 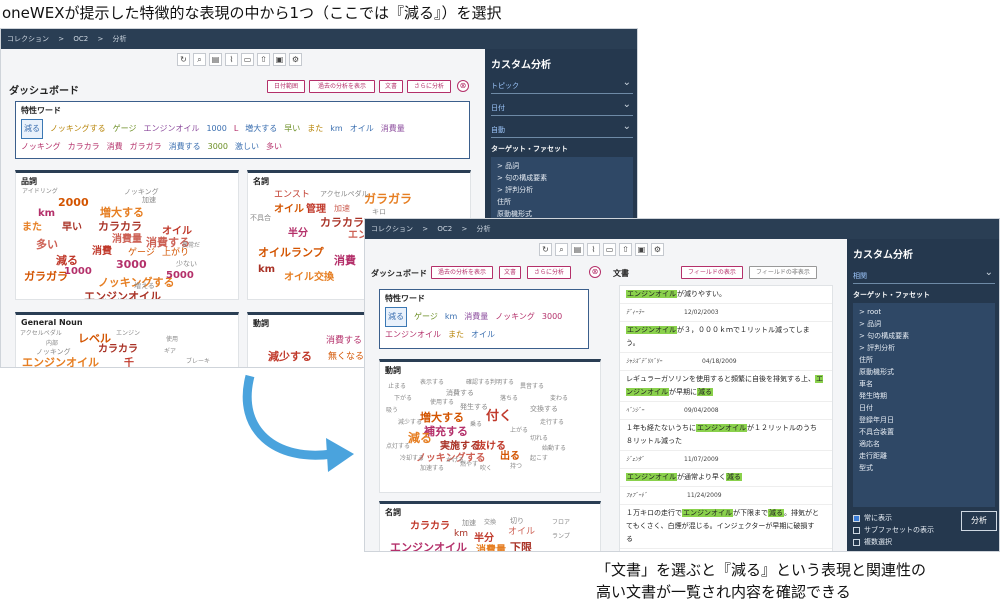 What do you see at coordinates (499, 416) in the screenshot?
I see `cloud-word: 付く` at bounding box center [499, 416].